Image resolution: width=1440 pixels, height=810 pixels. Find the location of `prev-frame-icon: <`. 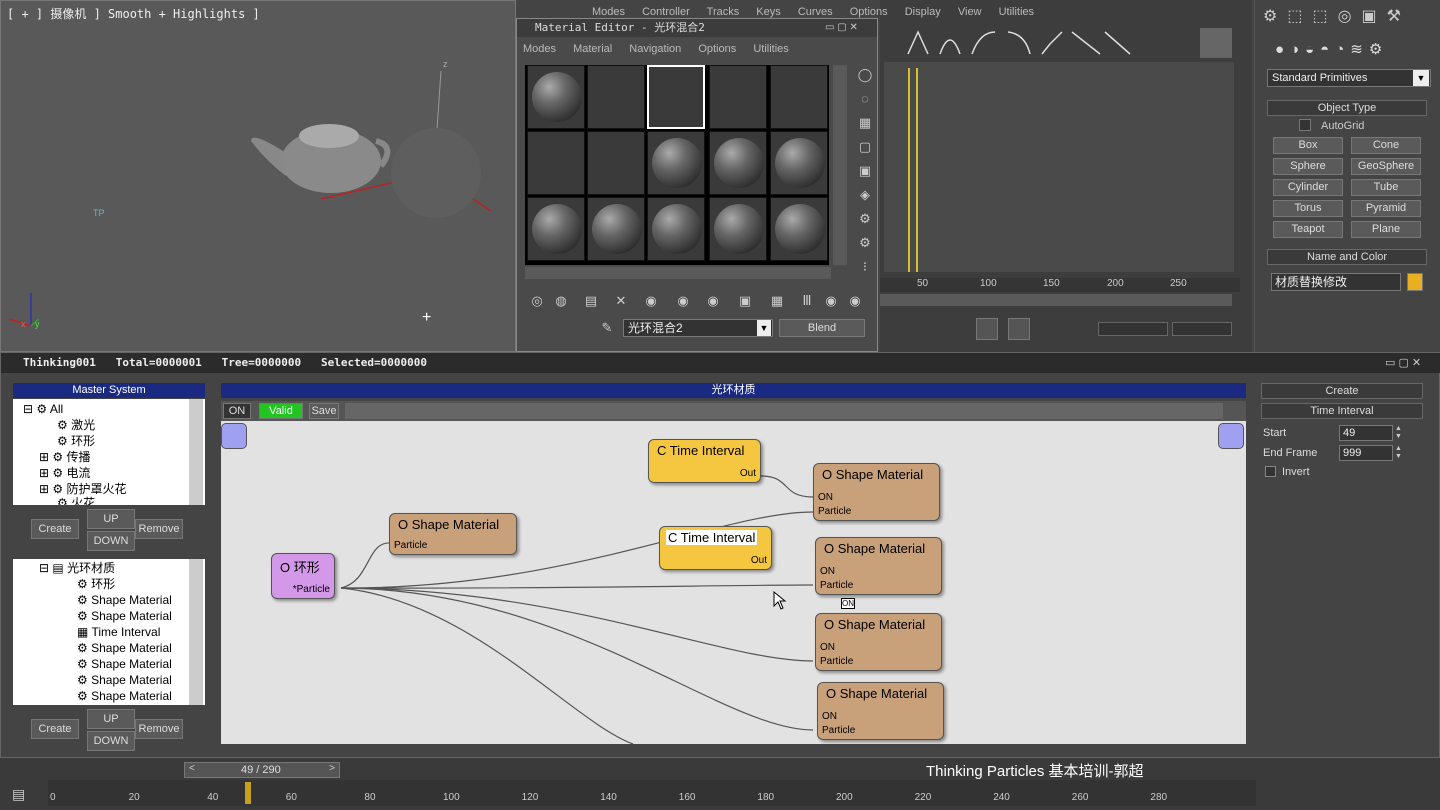

prev-frame-icon: < is located at coordinates (192, 768).